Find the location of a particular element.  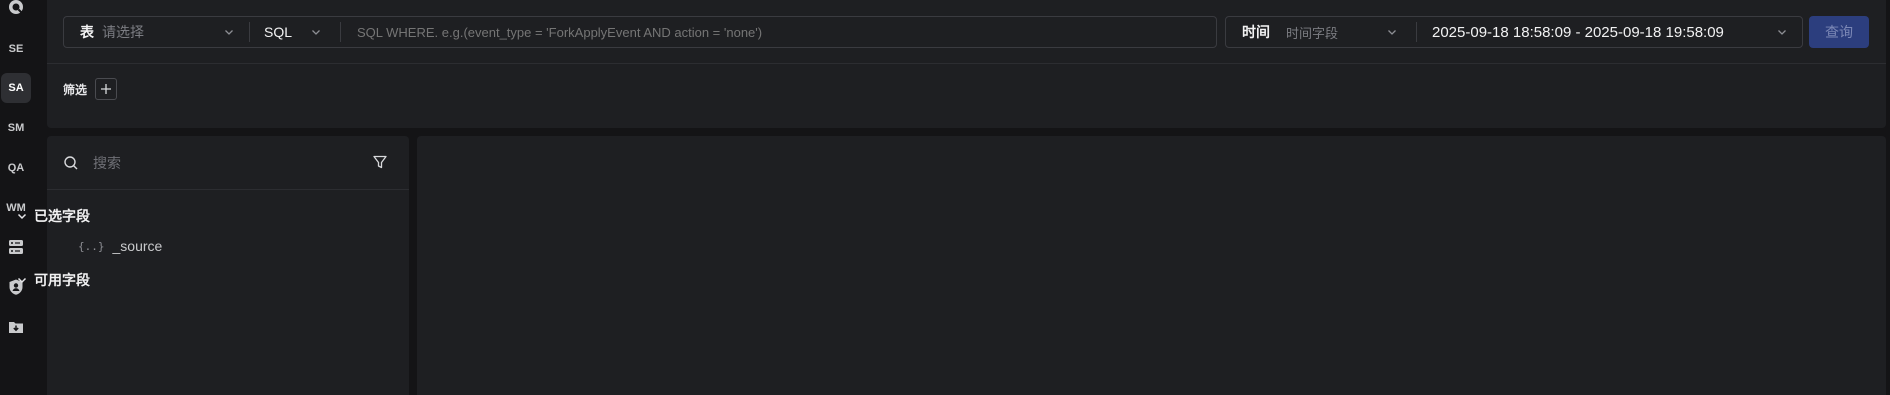

filter-icon is located at coordinates (380, 162).